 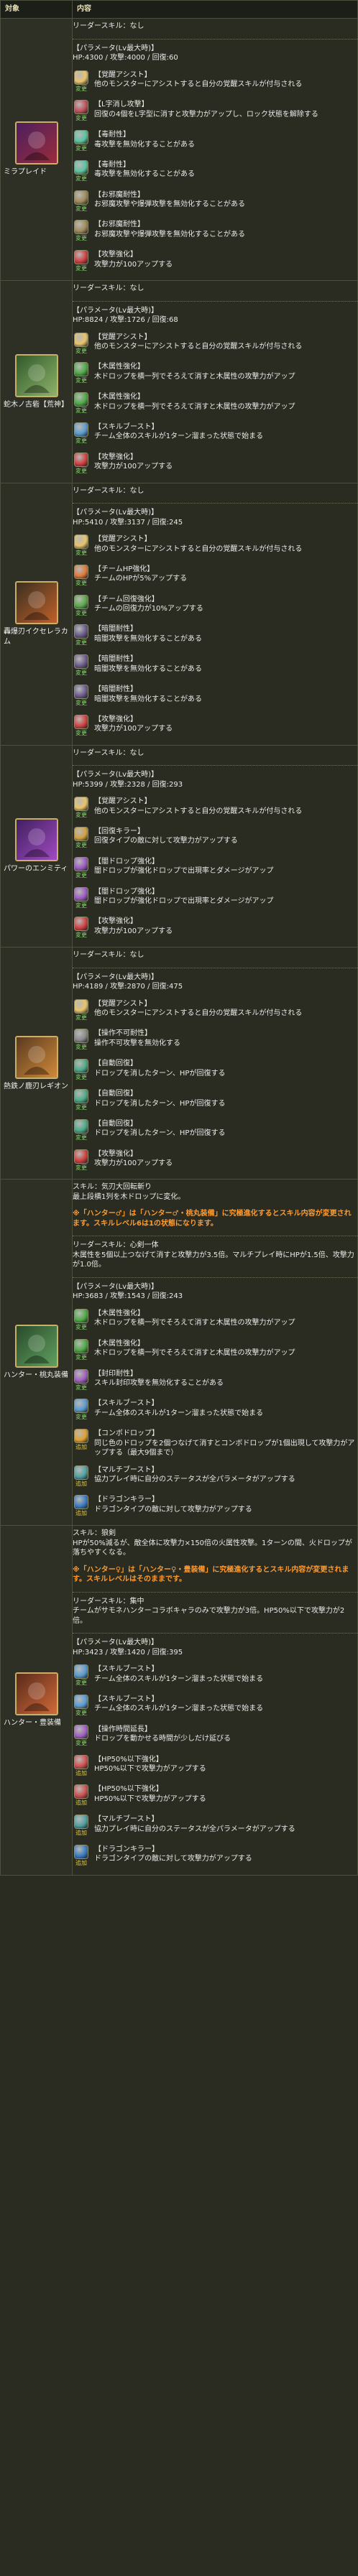 I want to click on monster-name: 熱鉄ノ鹿刃レギオン, so click(x=36, y=1089).